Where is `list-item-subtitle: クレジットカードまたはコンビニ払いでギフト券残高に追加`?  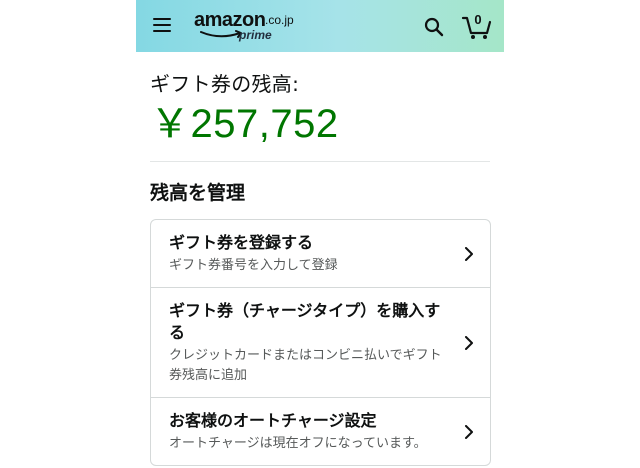 list-item-subtitle: クレジットカードまたはコンビニ払いでギフト券残高に追加 is located at coordinates (305, 365).